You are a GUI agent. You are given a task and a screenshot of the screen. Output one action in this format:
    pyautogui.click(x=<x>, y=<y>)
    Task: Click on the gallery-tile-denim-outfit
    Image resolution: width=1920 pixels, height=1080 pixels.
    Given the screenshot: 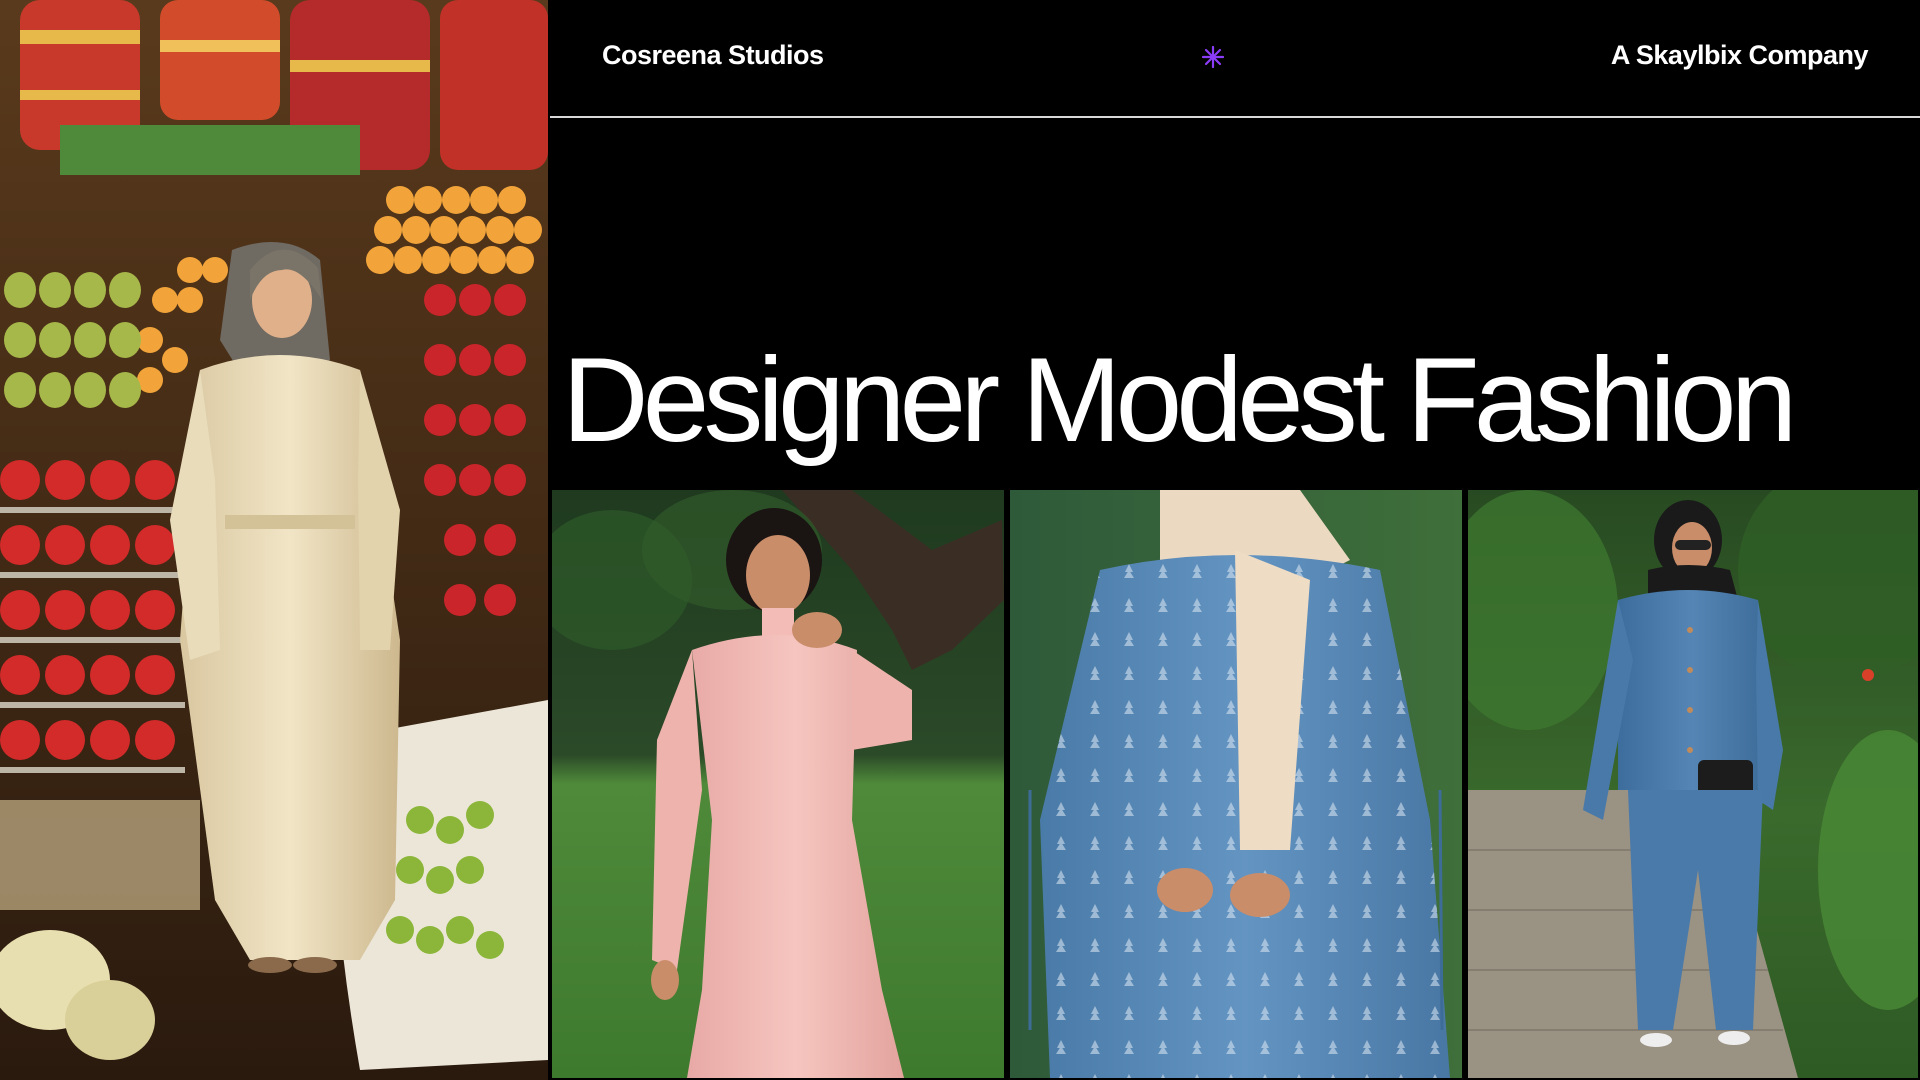 What is the action you would take?
    pyautogui.click(x=1693, y=784)
    